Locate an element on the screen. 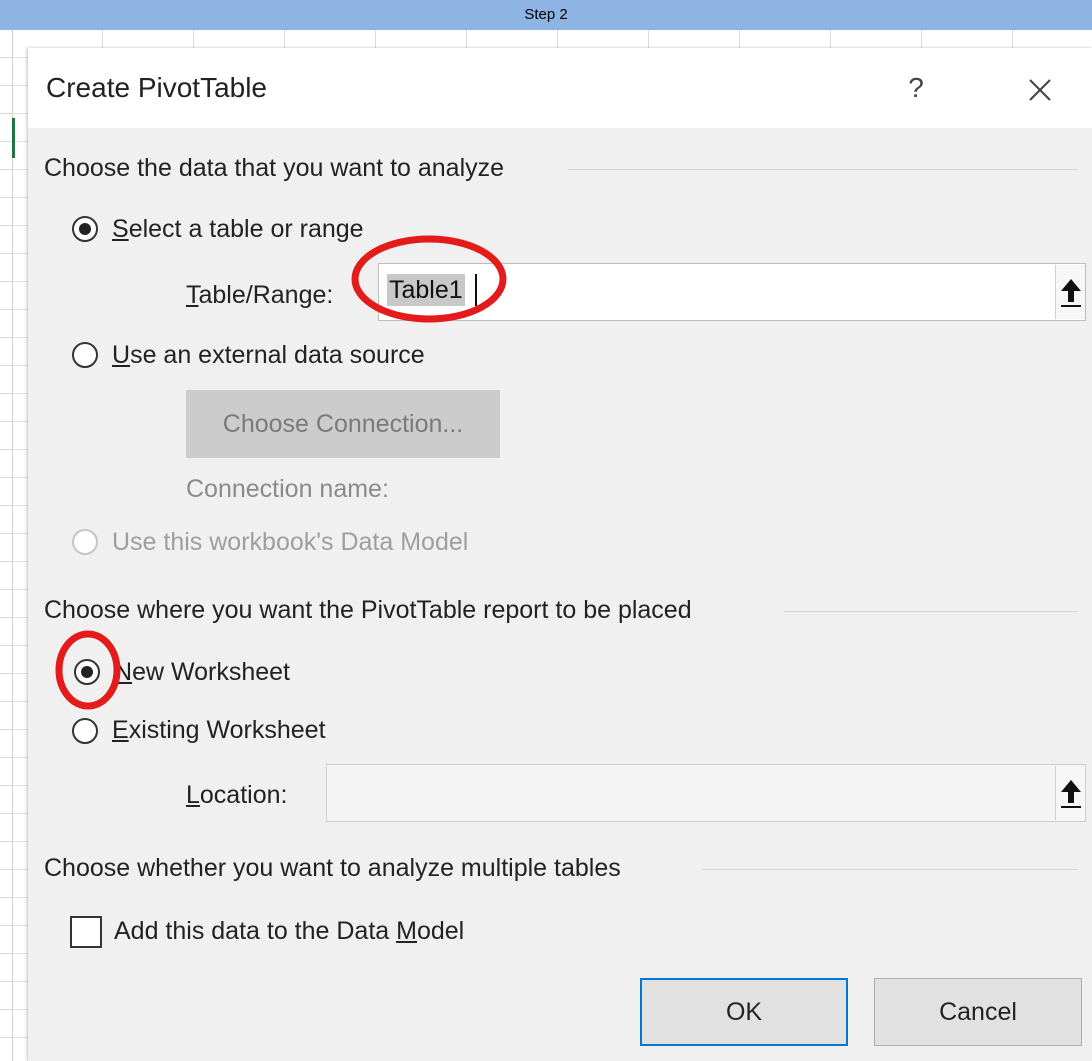  step-banner: Step 2 is located at coordinates (546, 15).